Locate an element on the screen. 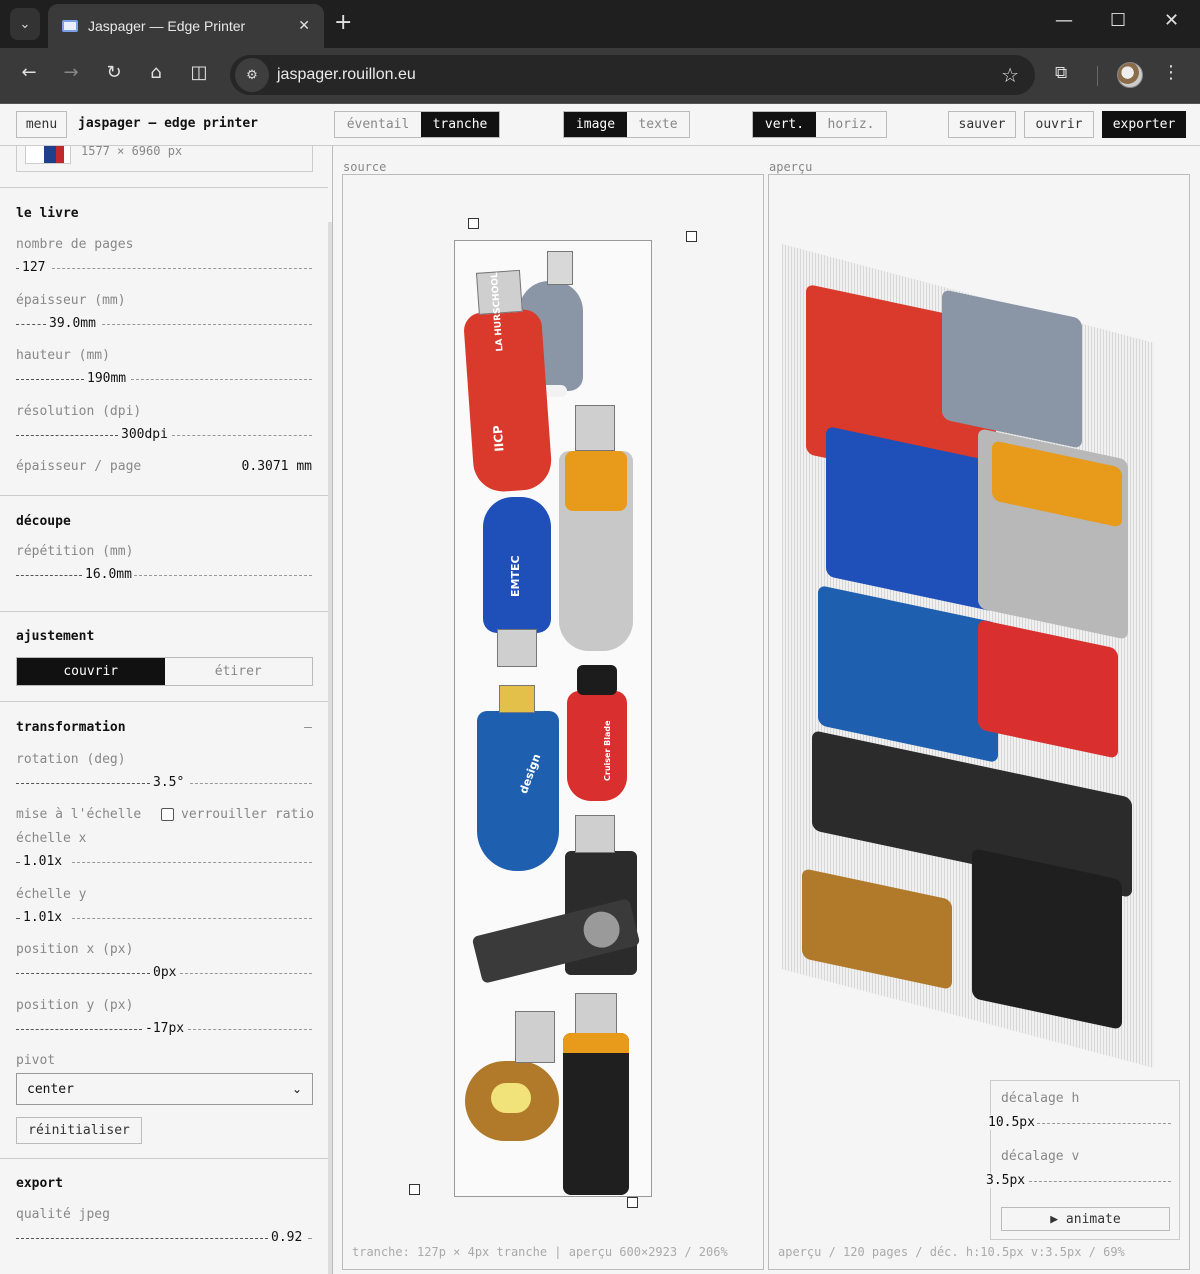  more-vertical-icon: ⋮ is located at coordinates (1171, 72).